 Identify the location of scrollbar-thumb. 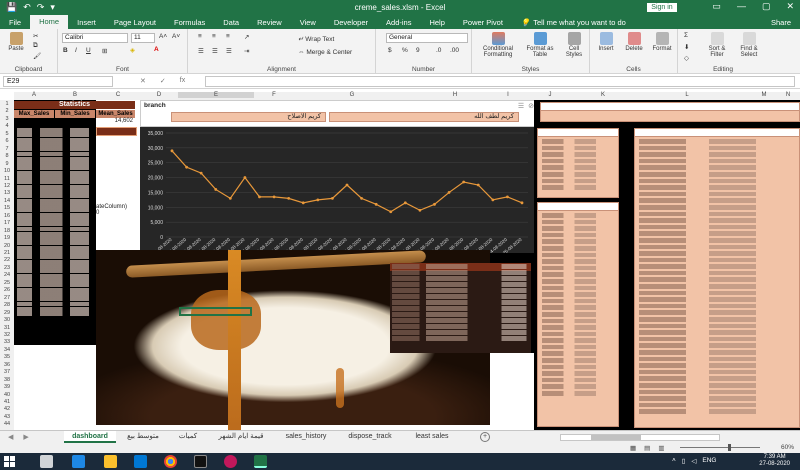
(616, 437).